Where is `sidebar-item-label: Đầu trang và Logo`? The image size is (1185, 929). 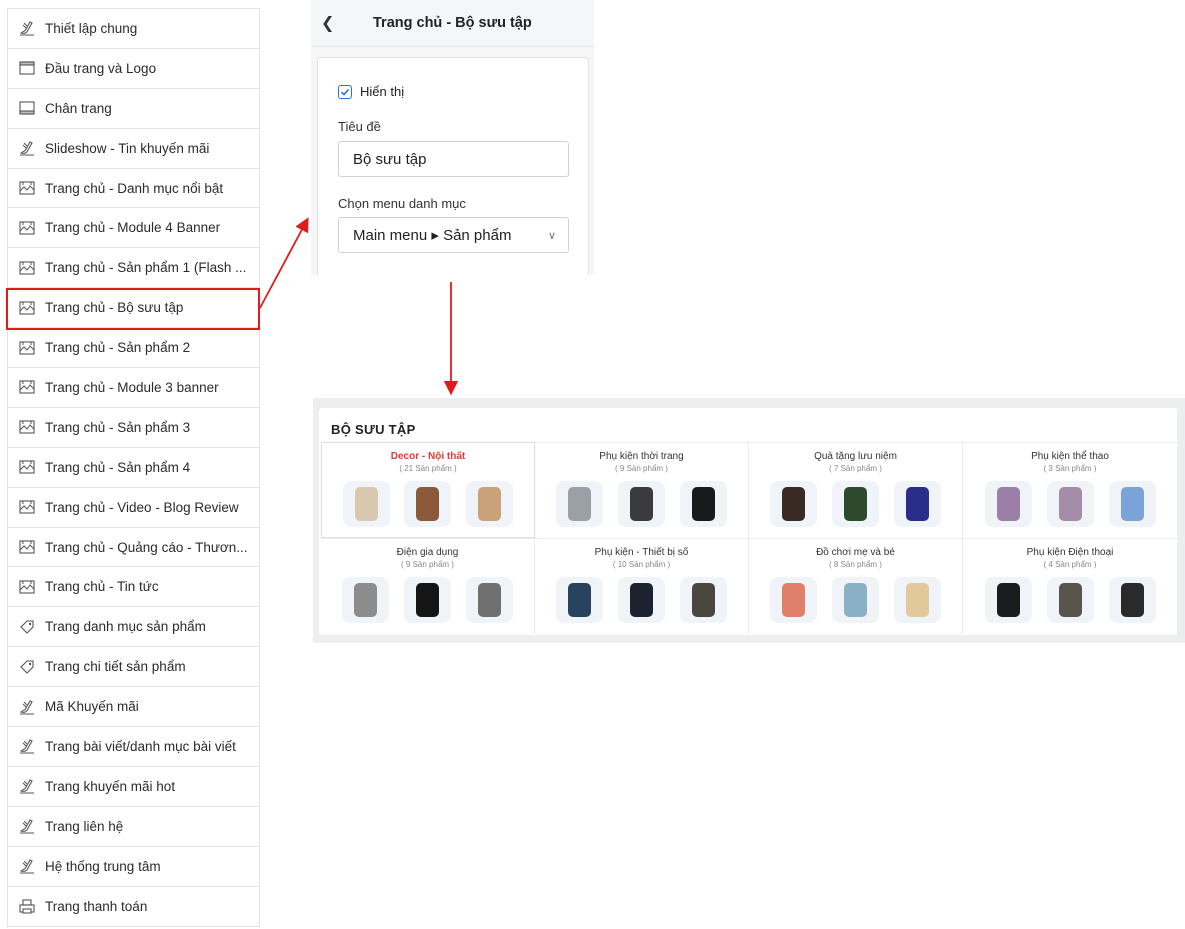
sidebar-item-label: Đầu trang và Logo is located at coordinates (101, 68).